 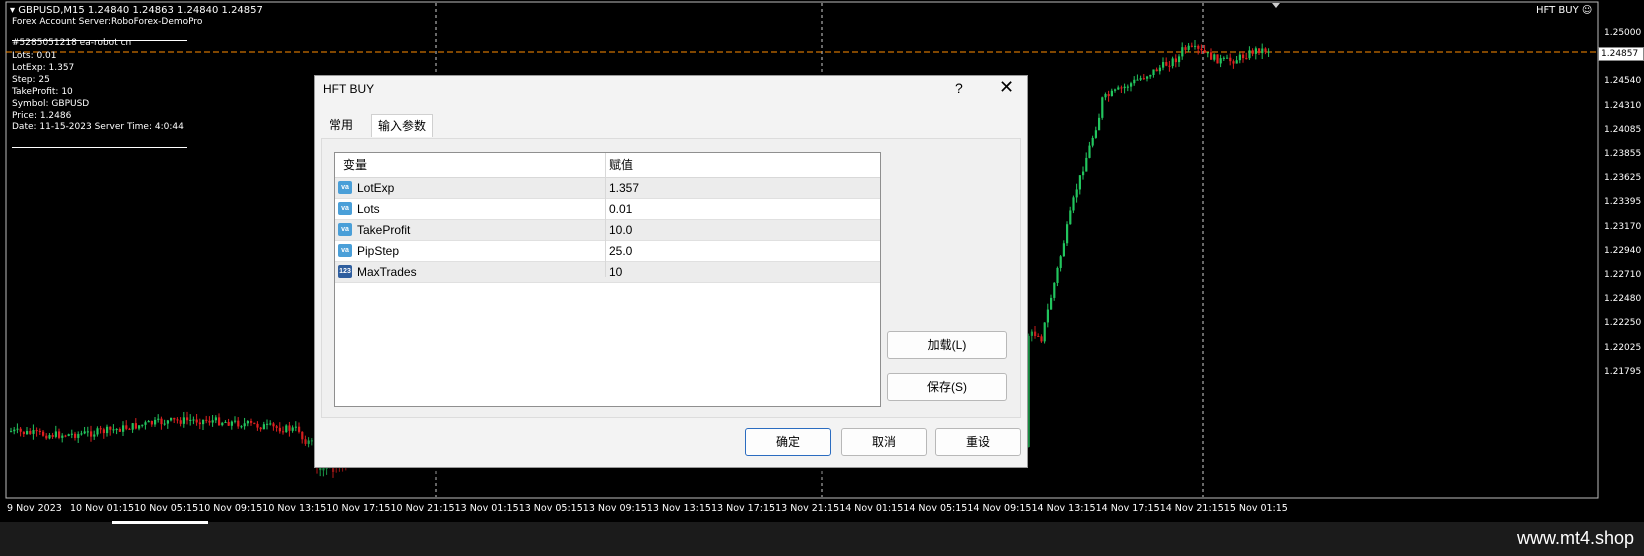 I want to click on time-tick-label: 10 Nov 05:15, so click(x=166, y=508).